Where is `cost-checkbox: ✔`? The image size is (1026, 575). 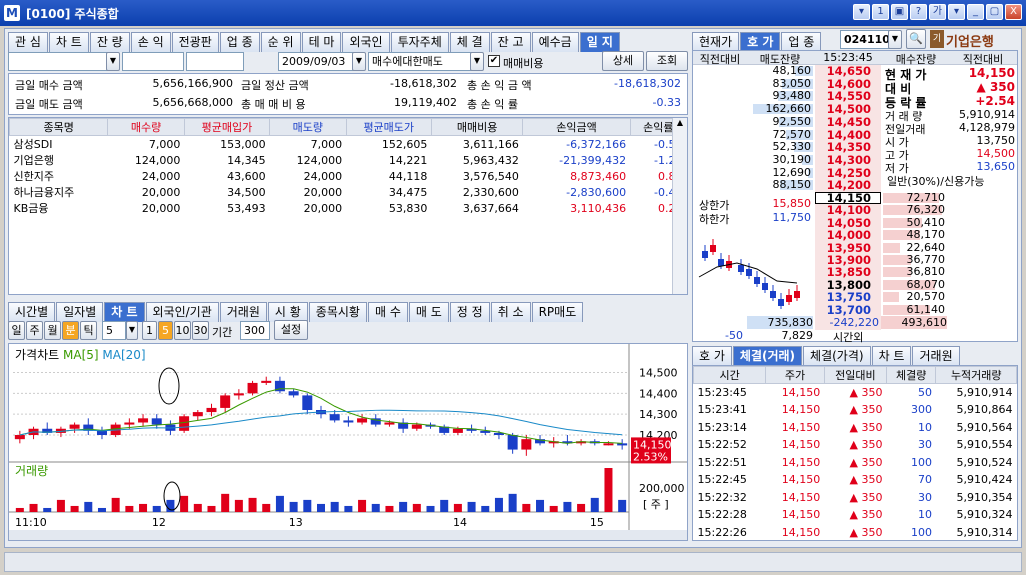 cost-checkbox: ✔ is located at coordinates (494, 61).